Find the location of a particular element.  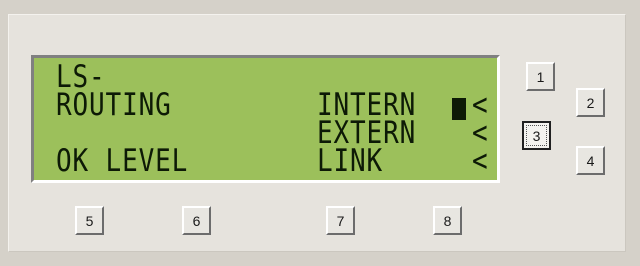

softkey-4-button: 4 is located at coordinates (590, 160).